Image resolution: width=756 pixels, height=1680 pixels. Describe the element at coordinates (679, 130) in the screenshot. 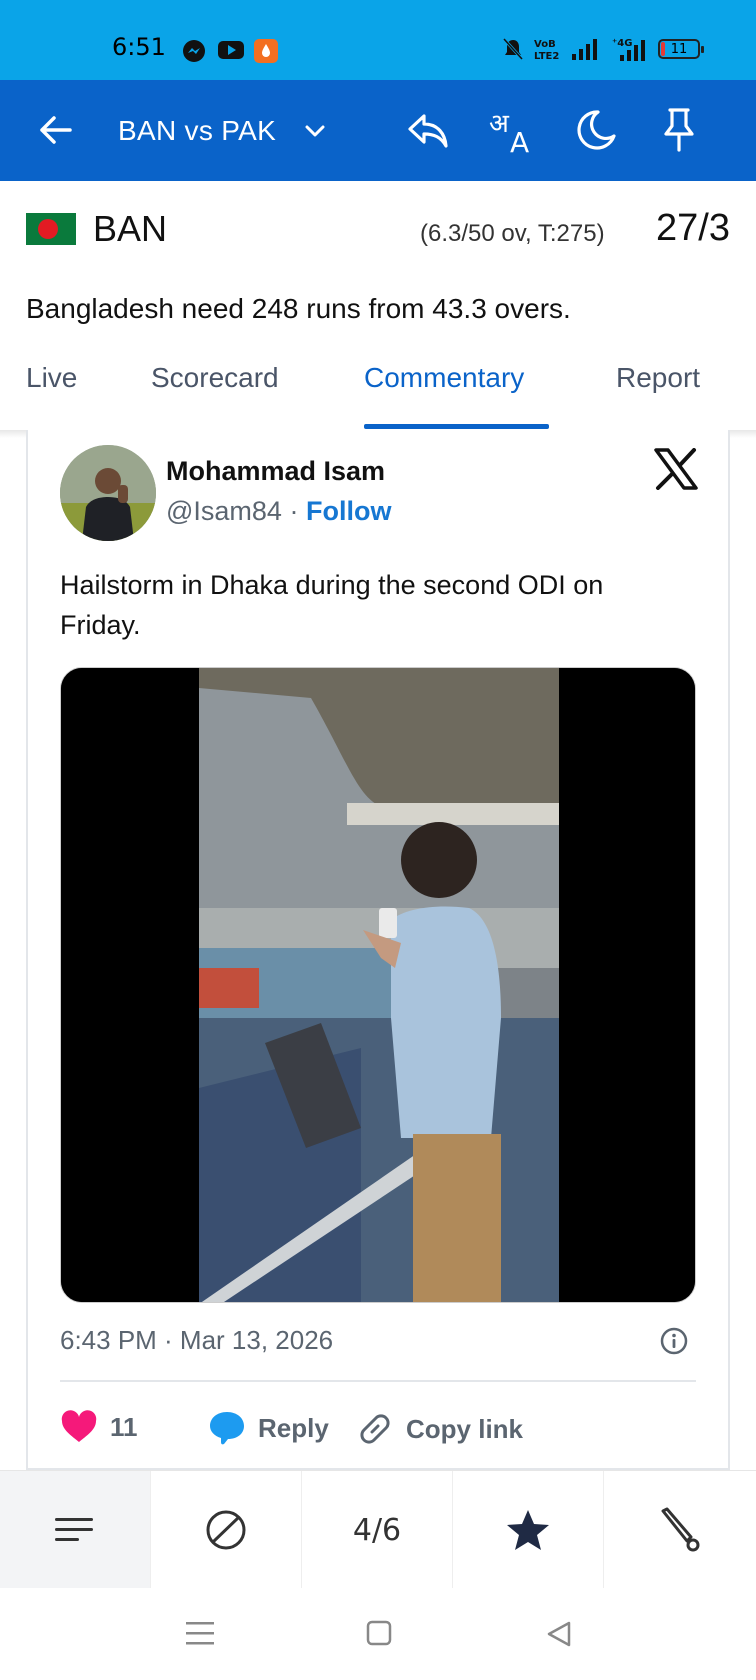

I see `pin-icon` at that location.